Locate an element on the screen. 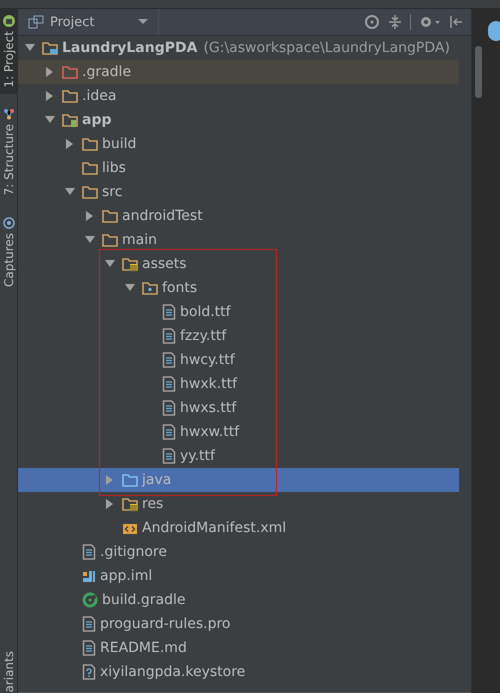 The width and height of the screenshot is (500, 693). item-name: app.iml is located at coordinates (126, 576).